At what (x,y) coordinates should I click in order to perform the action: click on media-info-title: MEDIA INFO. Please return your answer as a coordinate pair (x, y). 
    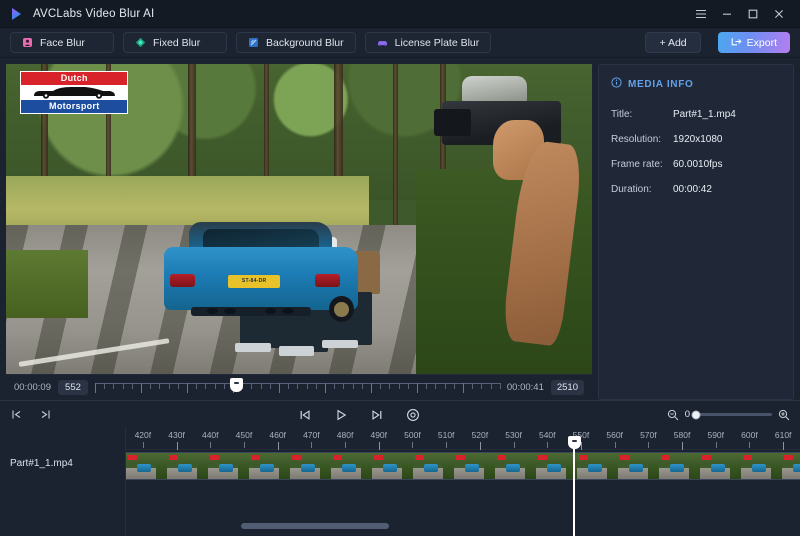
    Looking at the image, I should click on (661, 84).